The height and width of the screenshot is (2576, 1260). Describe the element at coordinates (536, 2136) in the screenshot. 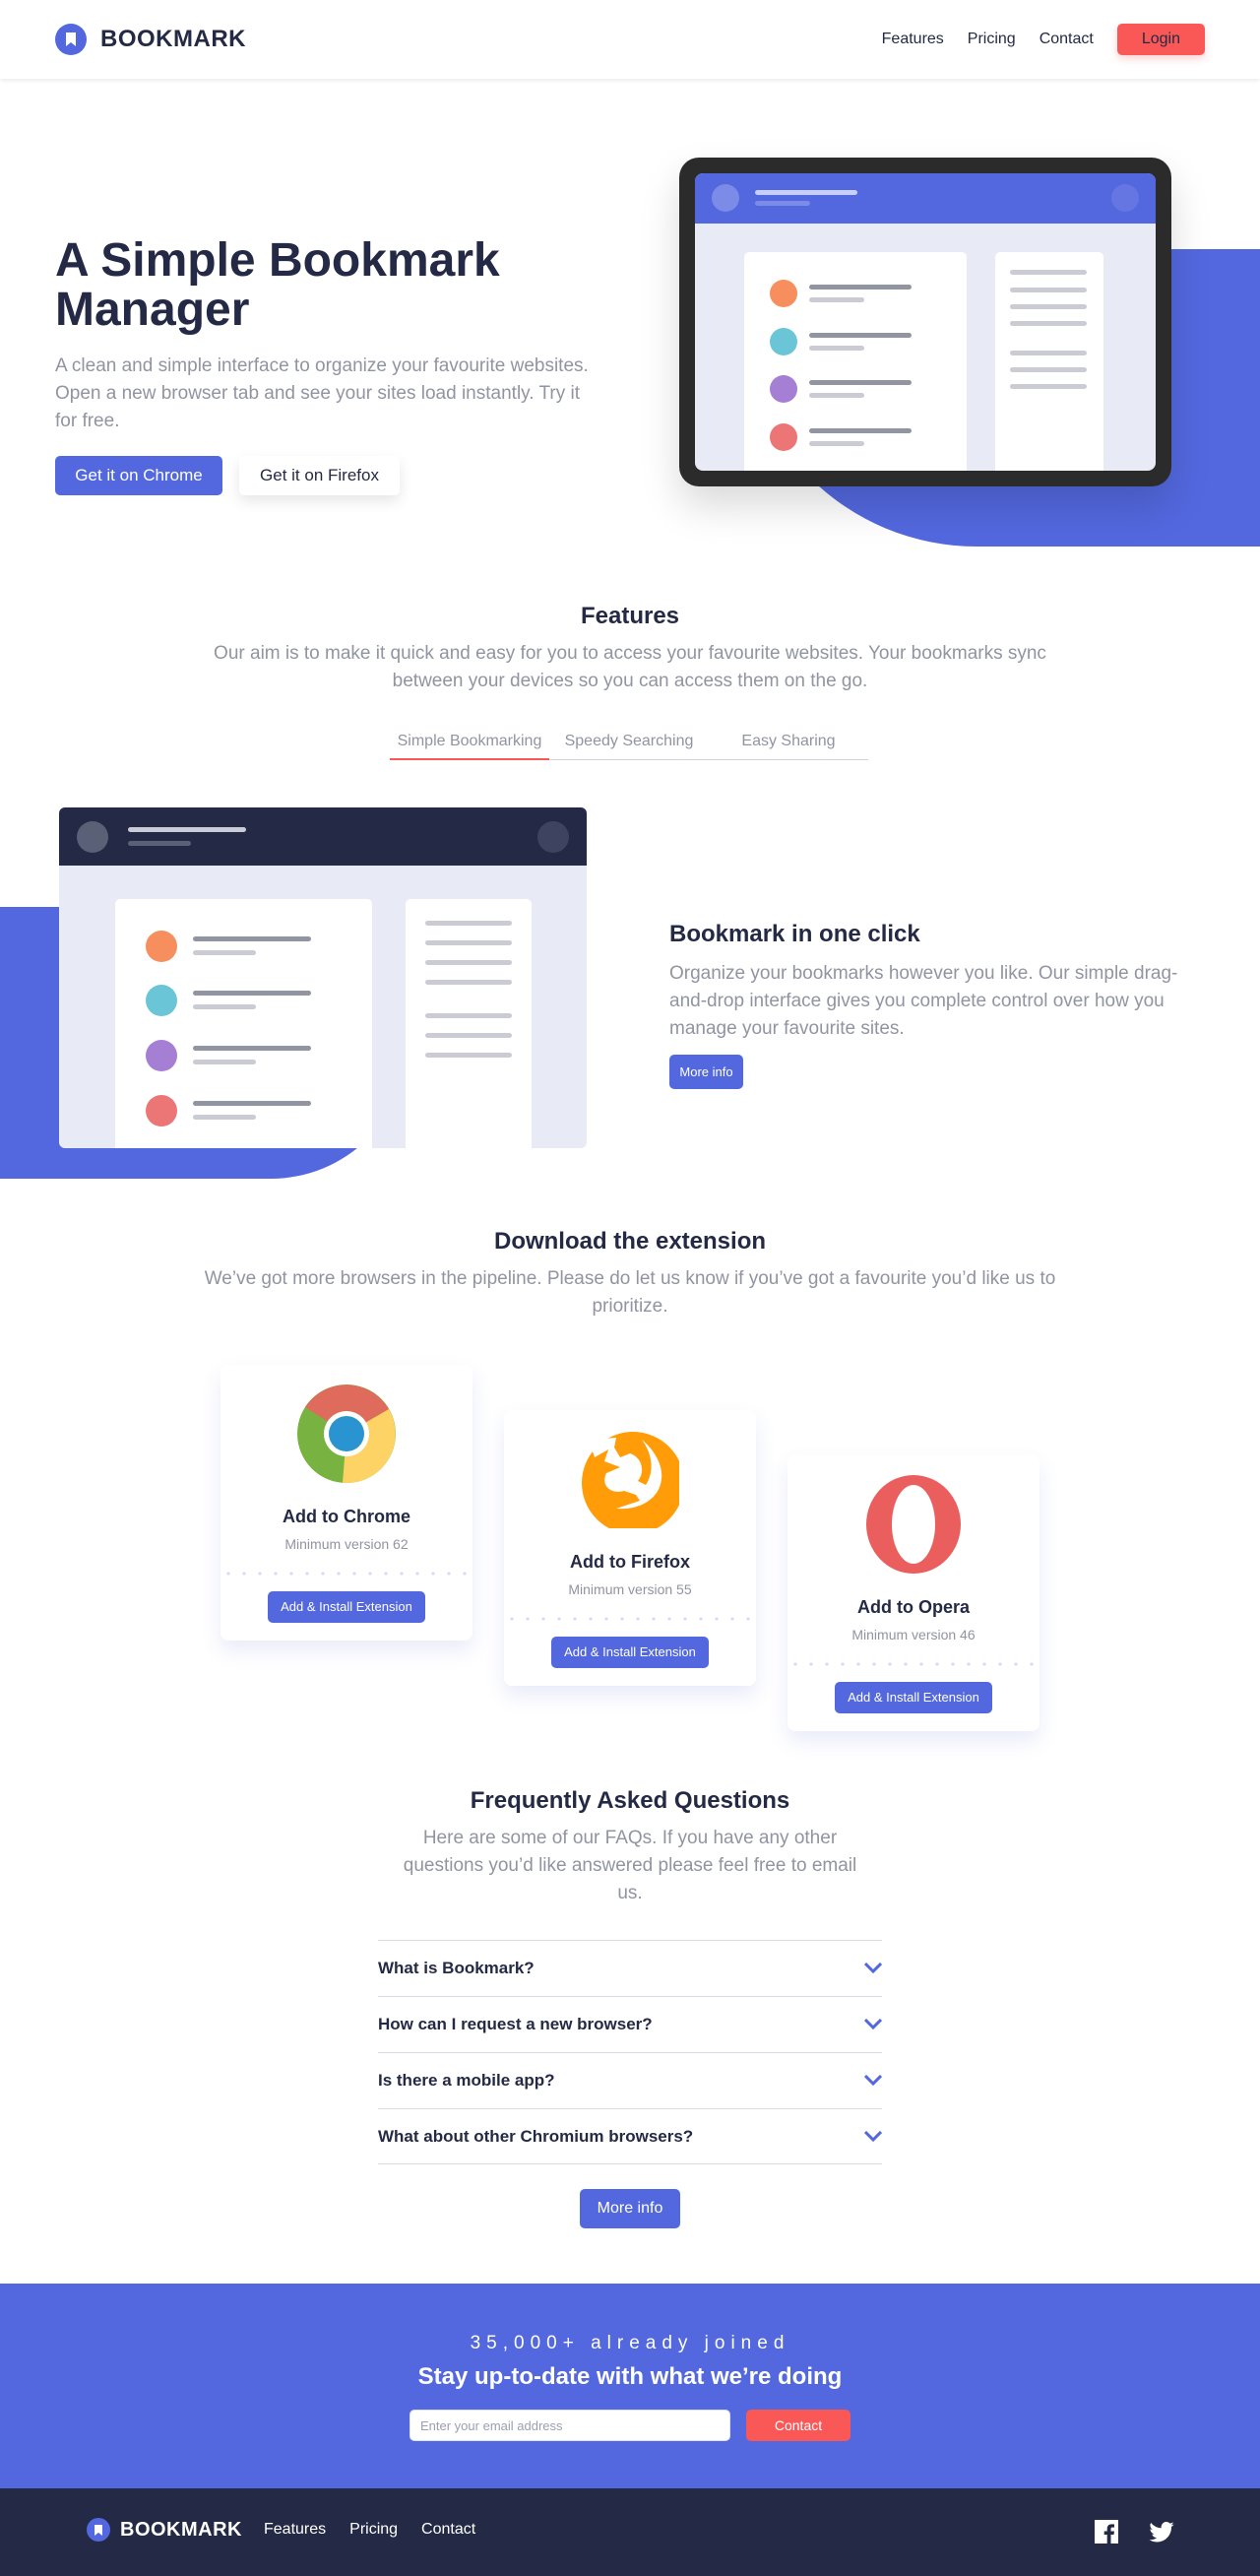

I see `faq-question: What about other Chromium browsers?` at that location.